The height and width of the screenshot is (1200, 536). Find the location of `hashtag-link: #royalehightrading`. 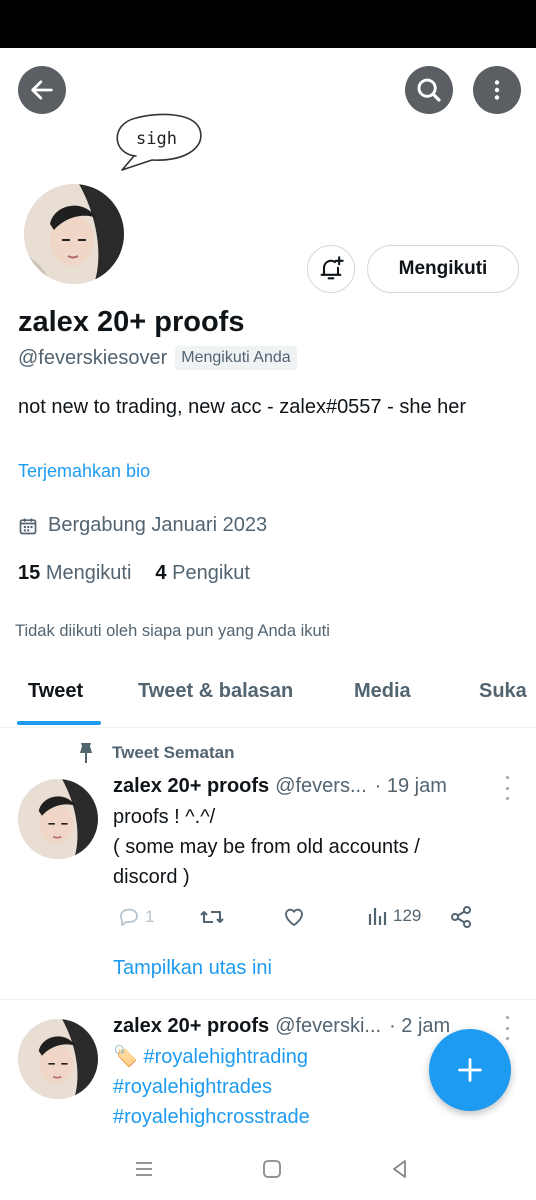

hashtag-link: #royalehightrading is located at coordinates (225, 1057).